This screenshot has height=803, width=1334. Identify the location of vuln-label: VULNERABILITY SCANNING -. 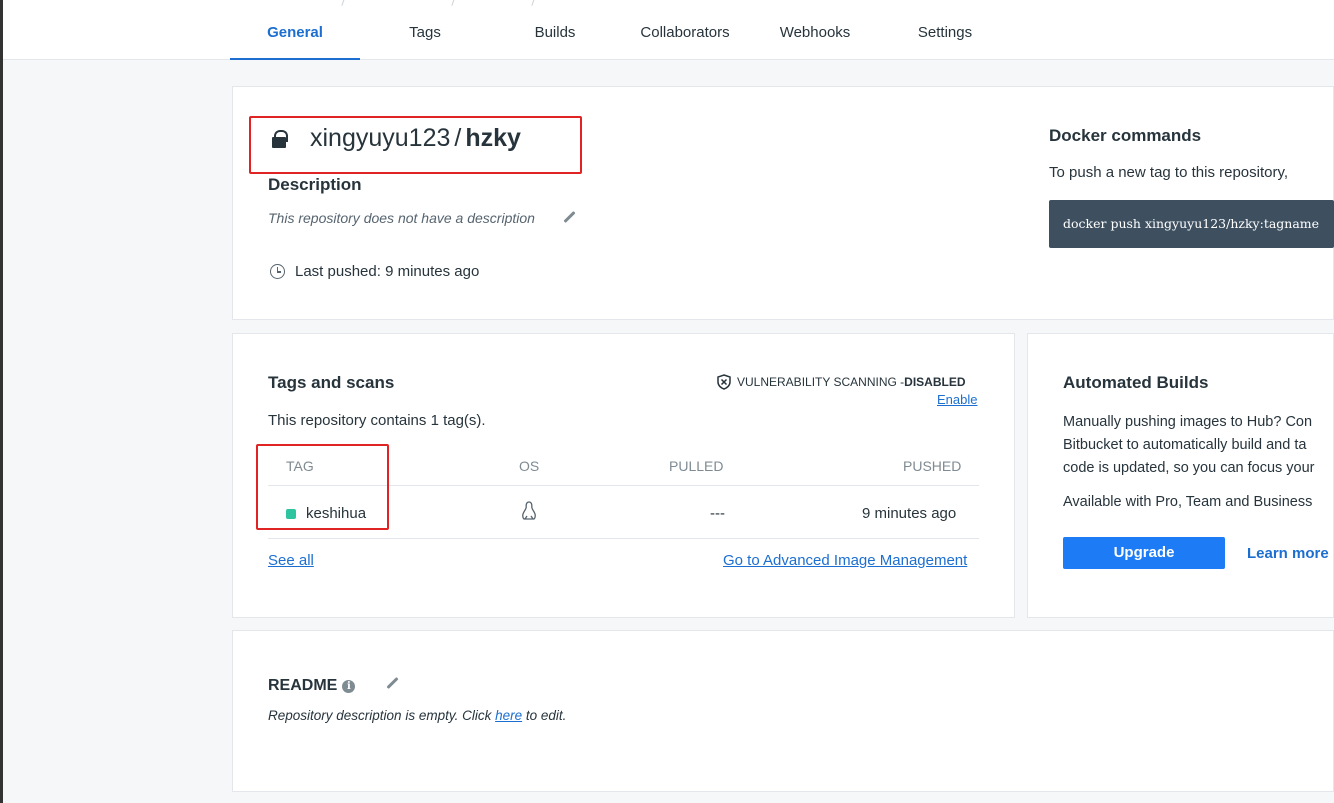
(821, 382).